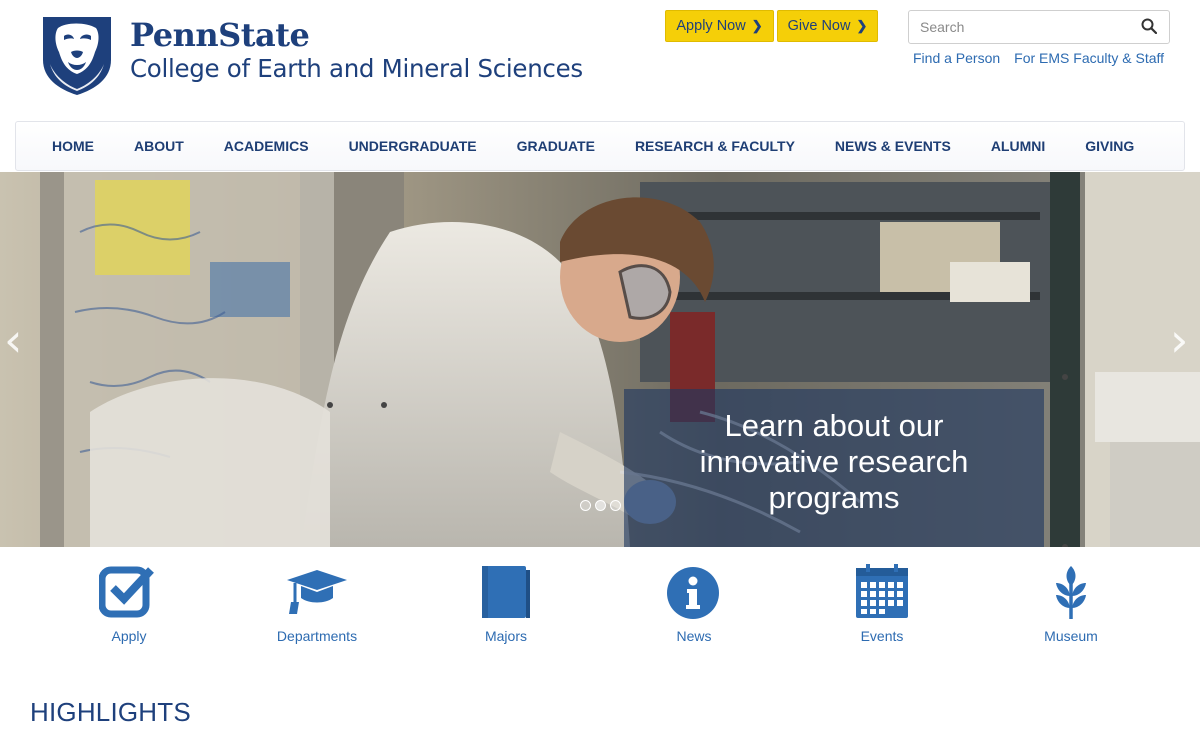 The height and width of the screenshot is (740, 1200). What do you see at coordinates (506, 592) in the screenshot?
I see `book-icon` at bounding box center [506, 592].